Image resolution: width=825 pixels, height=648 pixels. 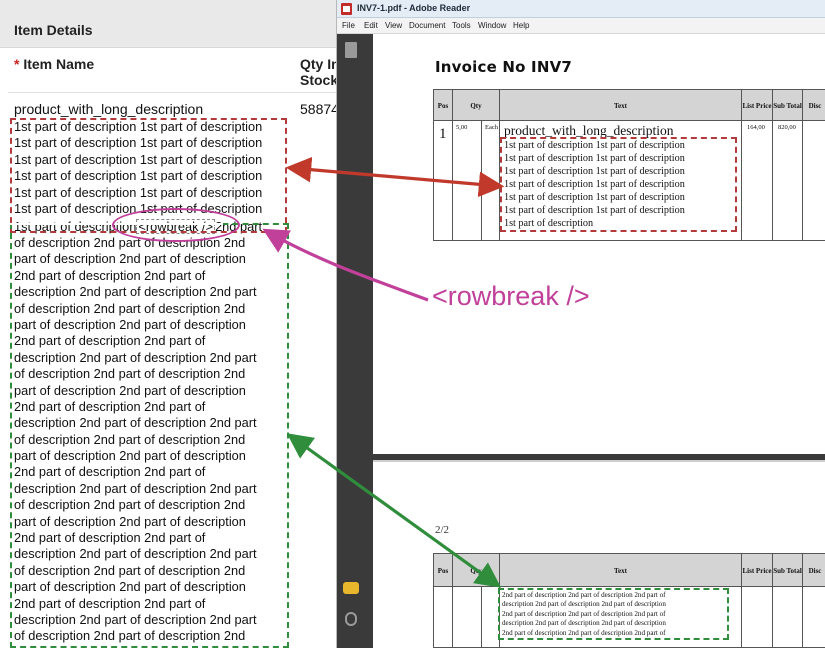 What do you see at coordinates (351, 50) in the screenshot?
I see `pages-icon` at bounding box center [351, 50].